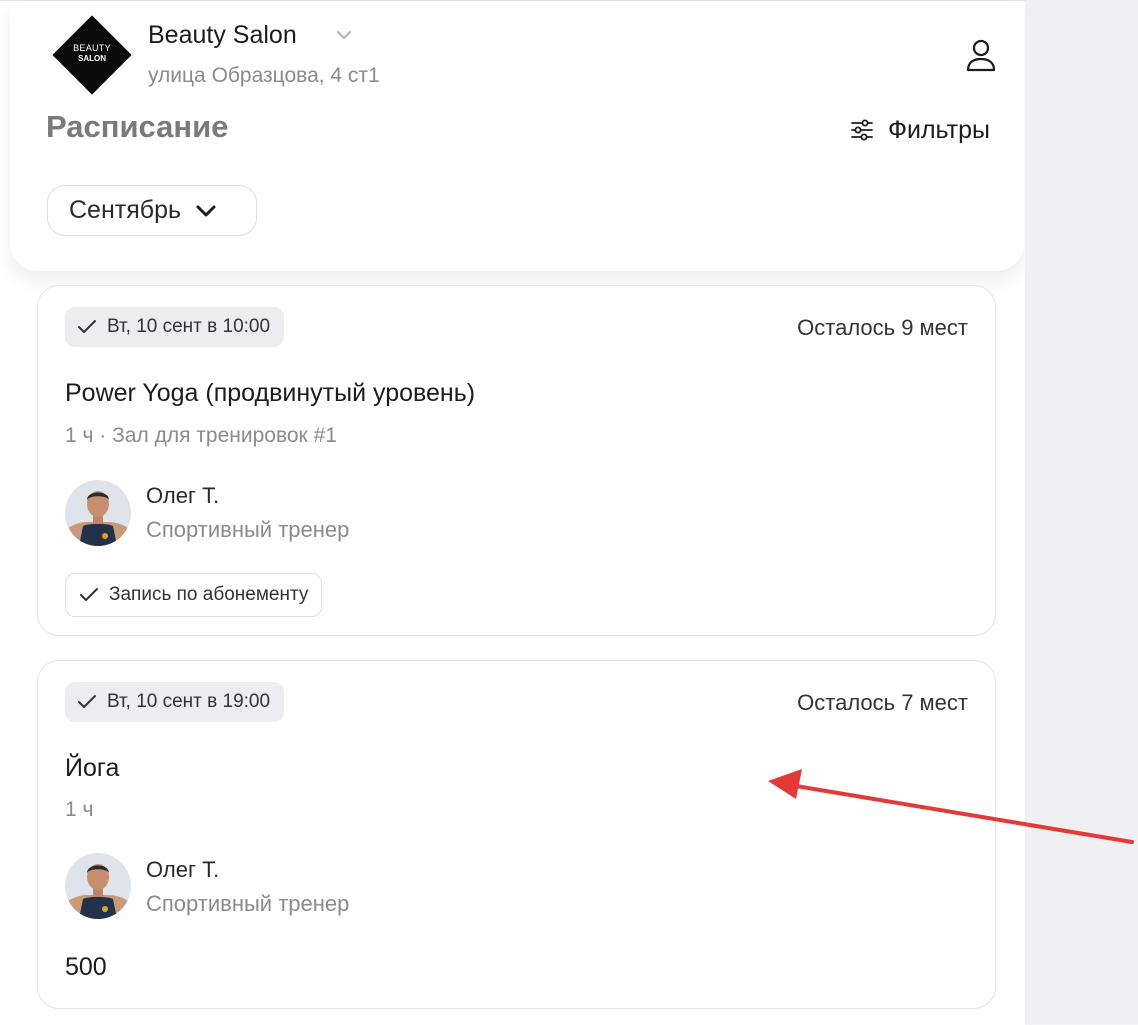 This screenshot has width=1138, height=1025. I want to click on month-select-value: Сентябрь, so click(125, 210).